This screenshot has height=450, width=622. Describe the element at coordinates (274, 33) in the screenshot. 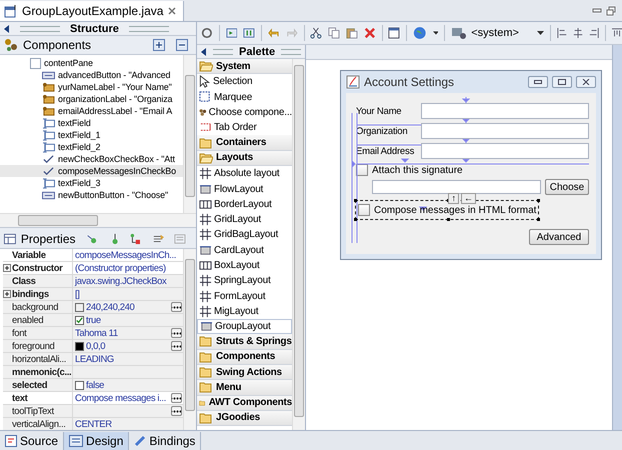

I see `undo-icon` at that location.